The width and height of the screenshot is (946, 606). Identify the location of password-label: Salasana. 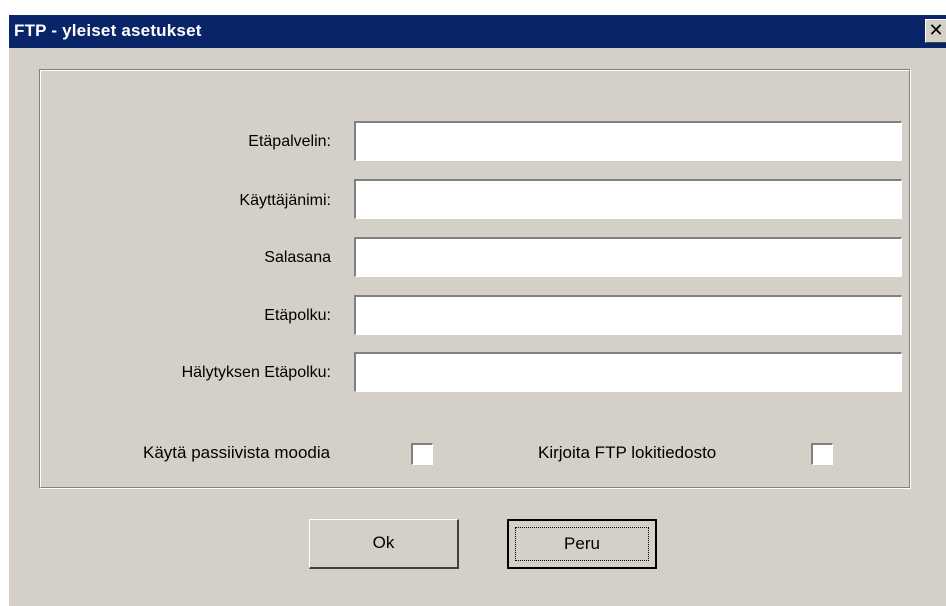
(297, 257).